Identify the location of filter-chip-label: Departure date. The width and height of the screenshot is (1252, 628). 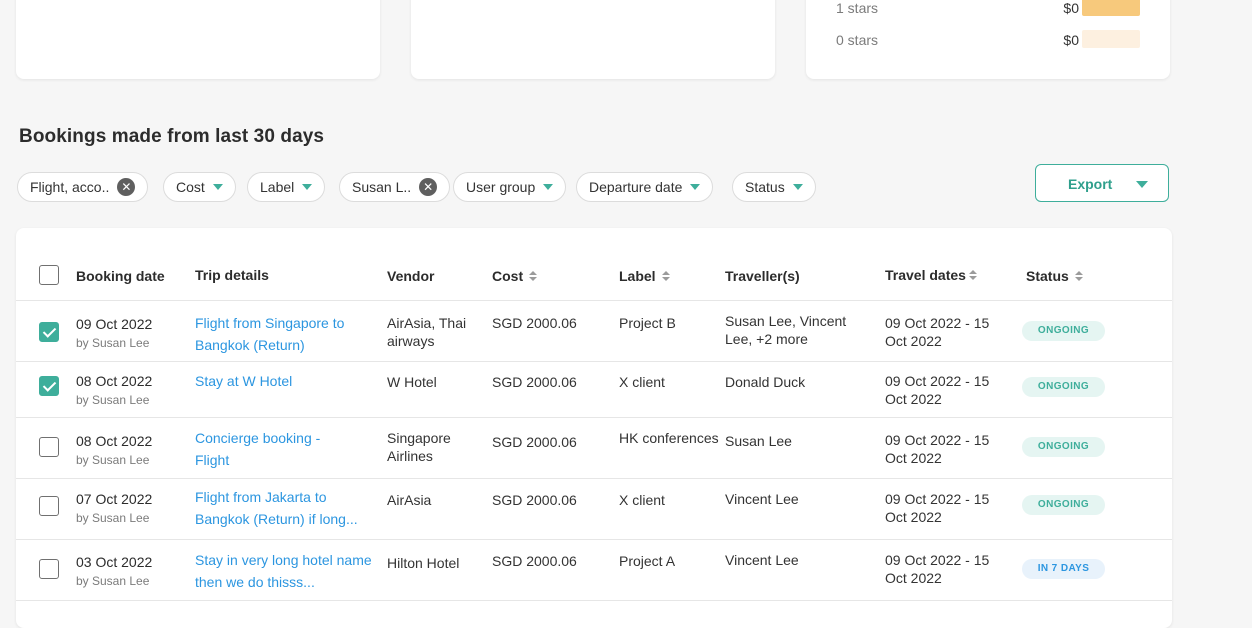
(636, 187).